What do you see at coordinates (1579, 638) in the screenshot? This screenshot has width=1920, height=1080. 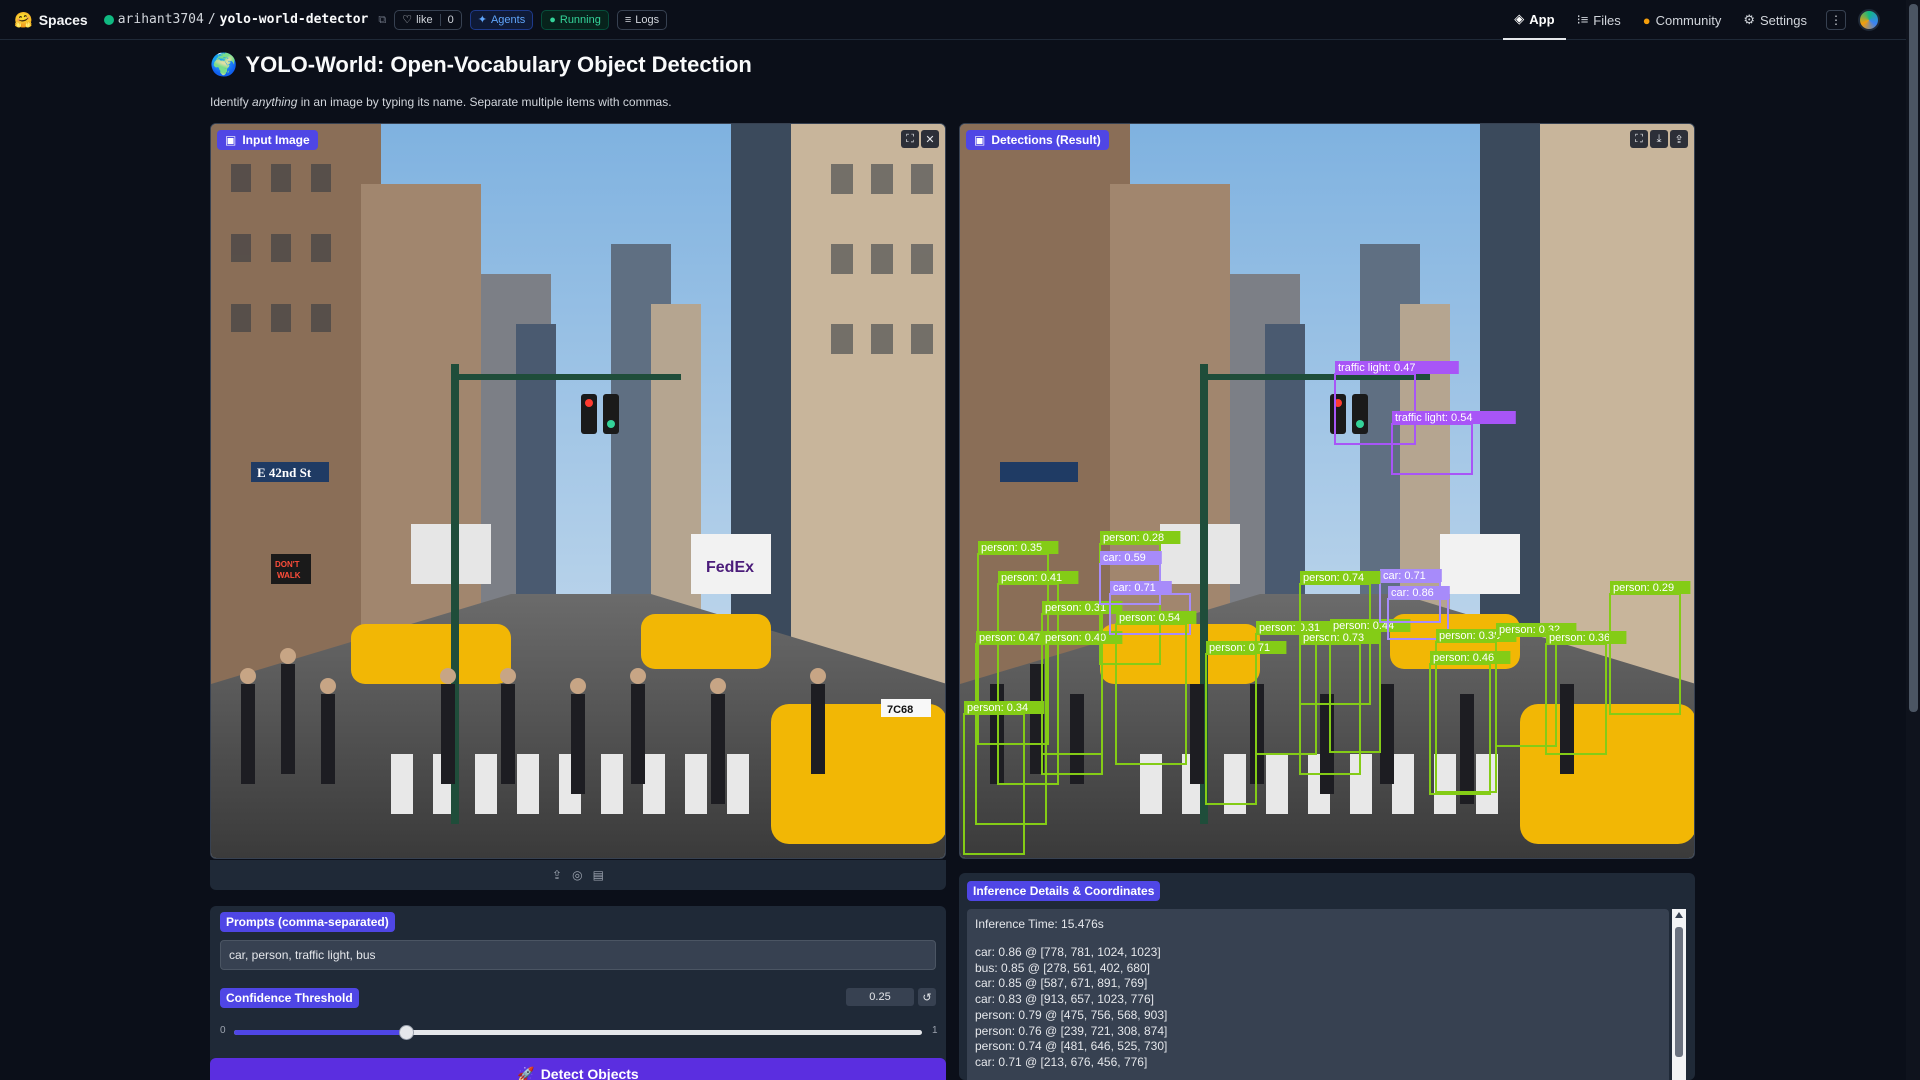 I see `detection-label: person: 0.36` at bounding box center [1579, 638].